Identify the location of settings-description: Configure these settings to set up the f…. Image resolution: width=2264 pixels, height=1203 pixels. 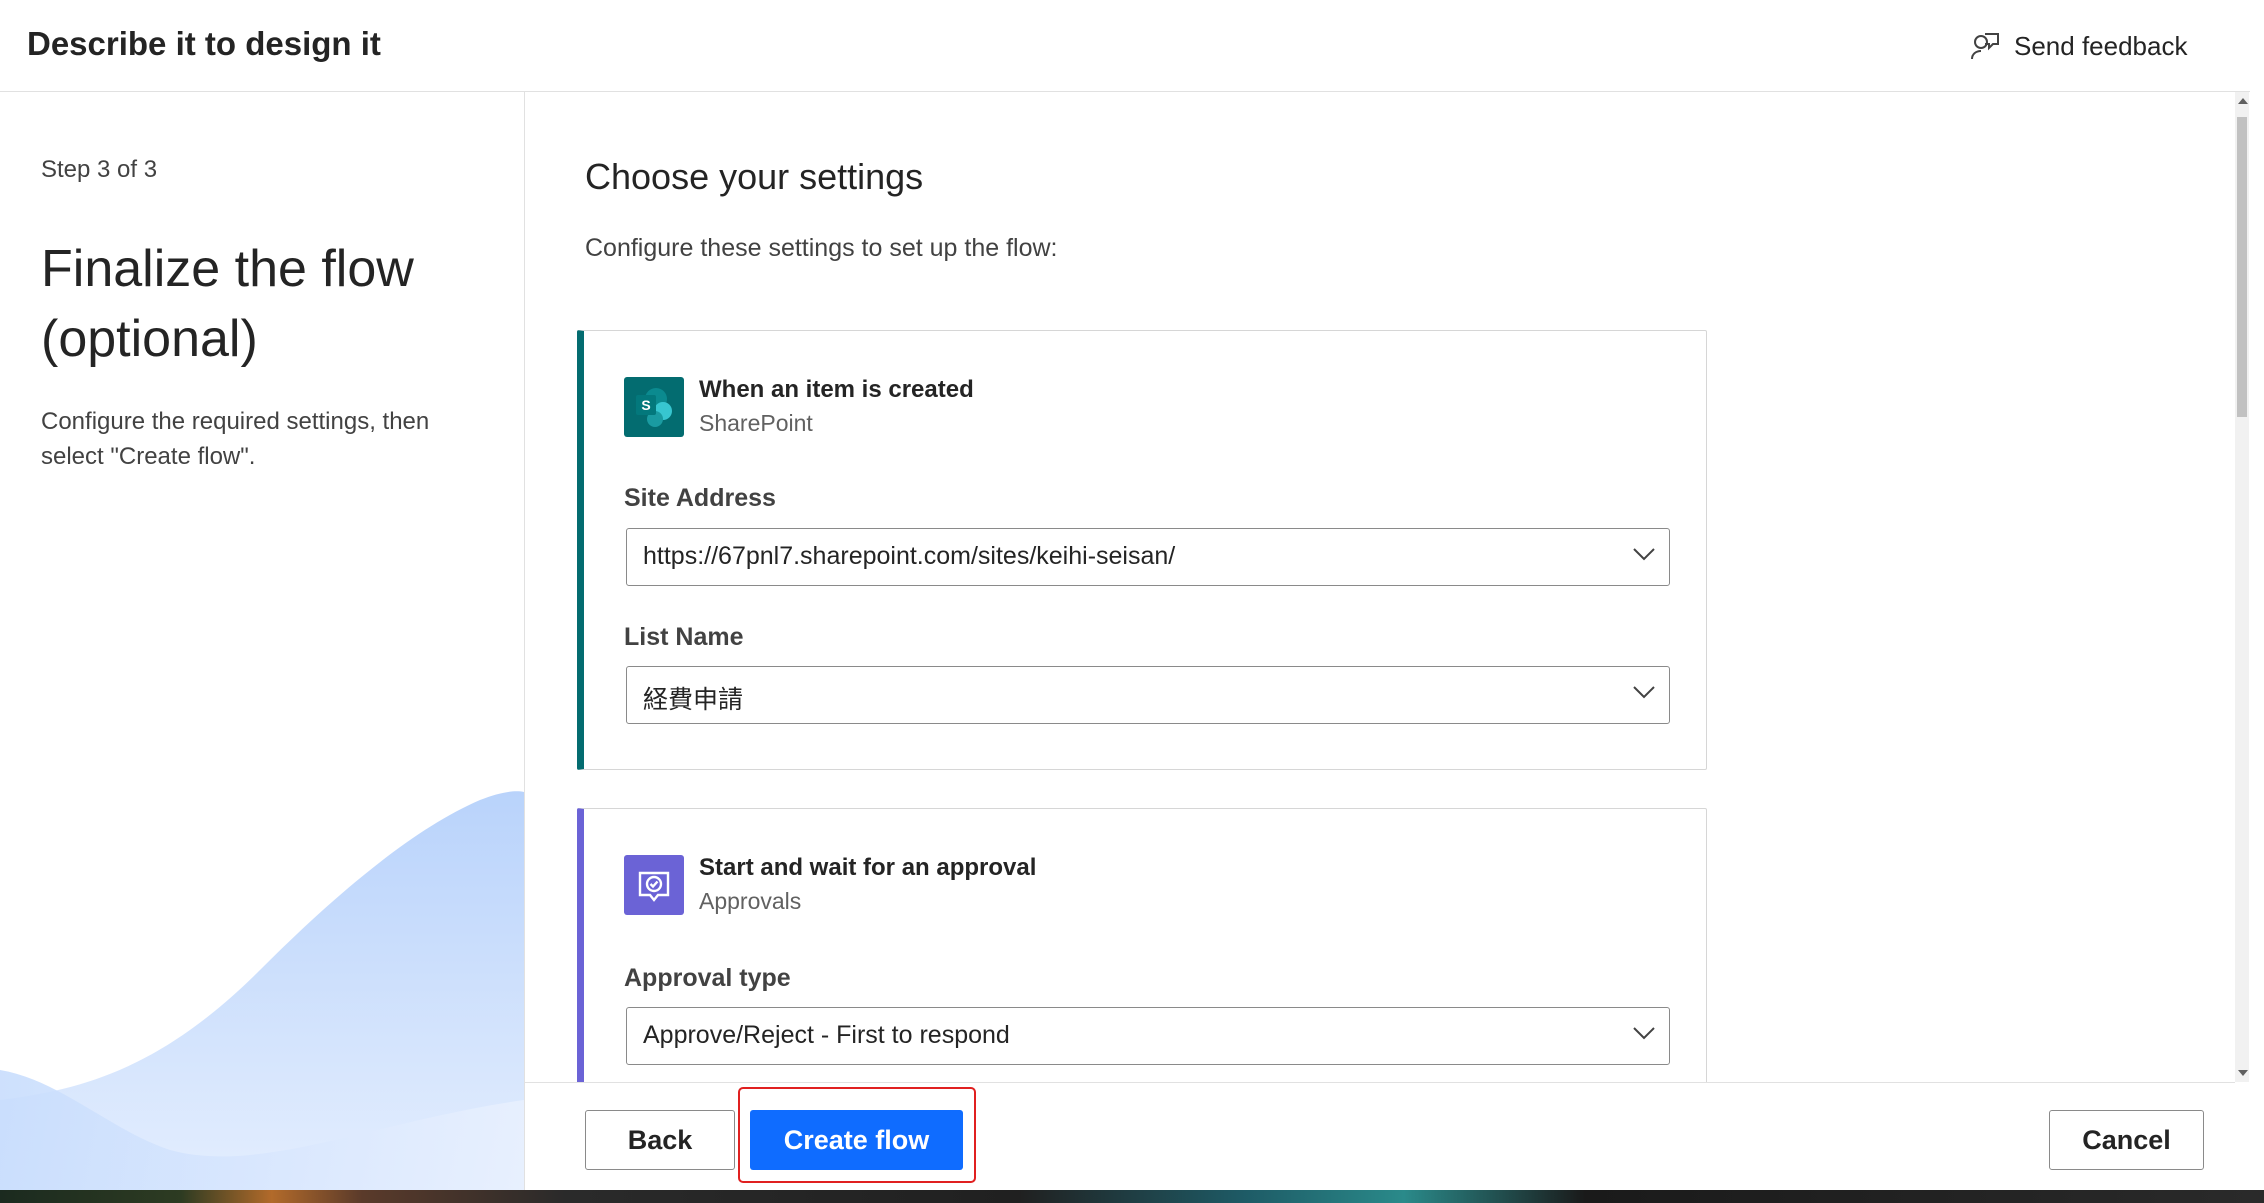
(821, 248).